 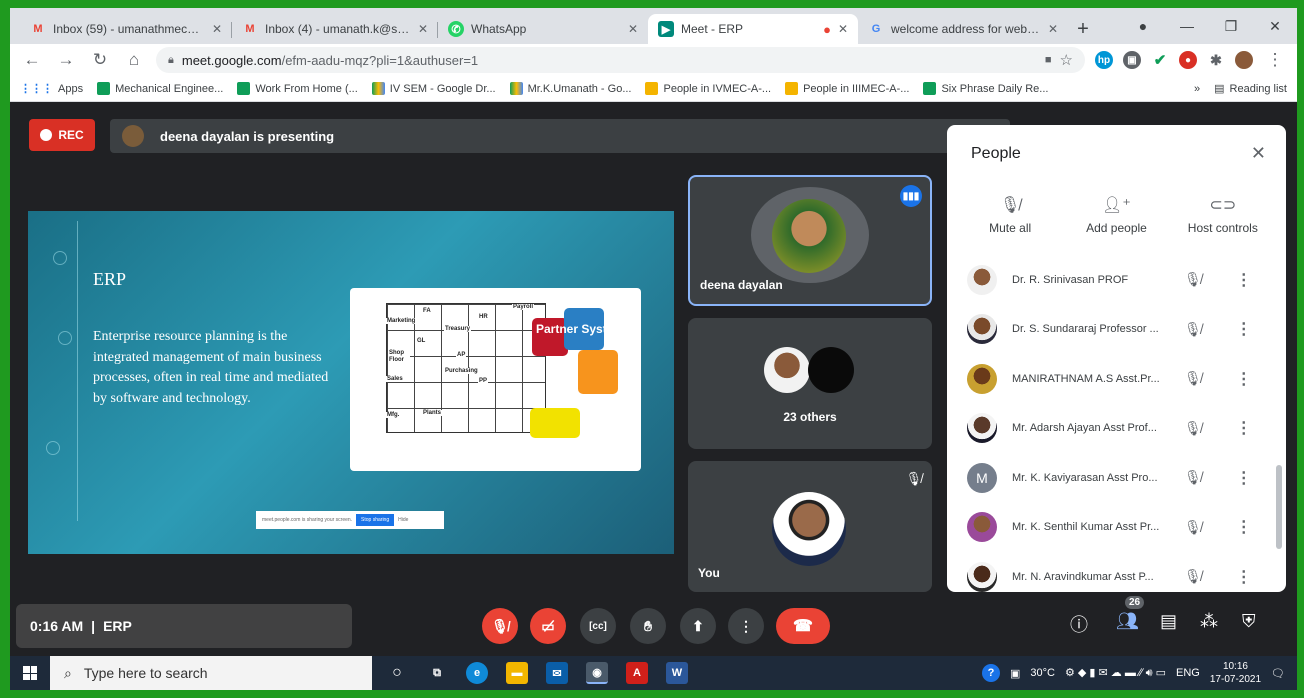 What do you see at coordinates (1216, 60) in the screenshot?
I see `puzzle-icon: ✱` at bounding box center [1216, 60].